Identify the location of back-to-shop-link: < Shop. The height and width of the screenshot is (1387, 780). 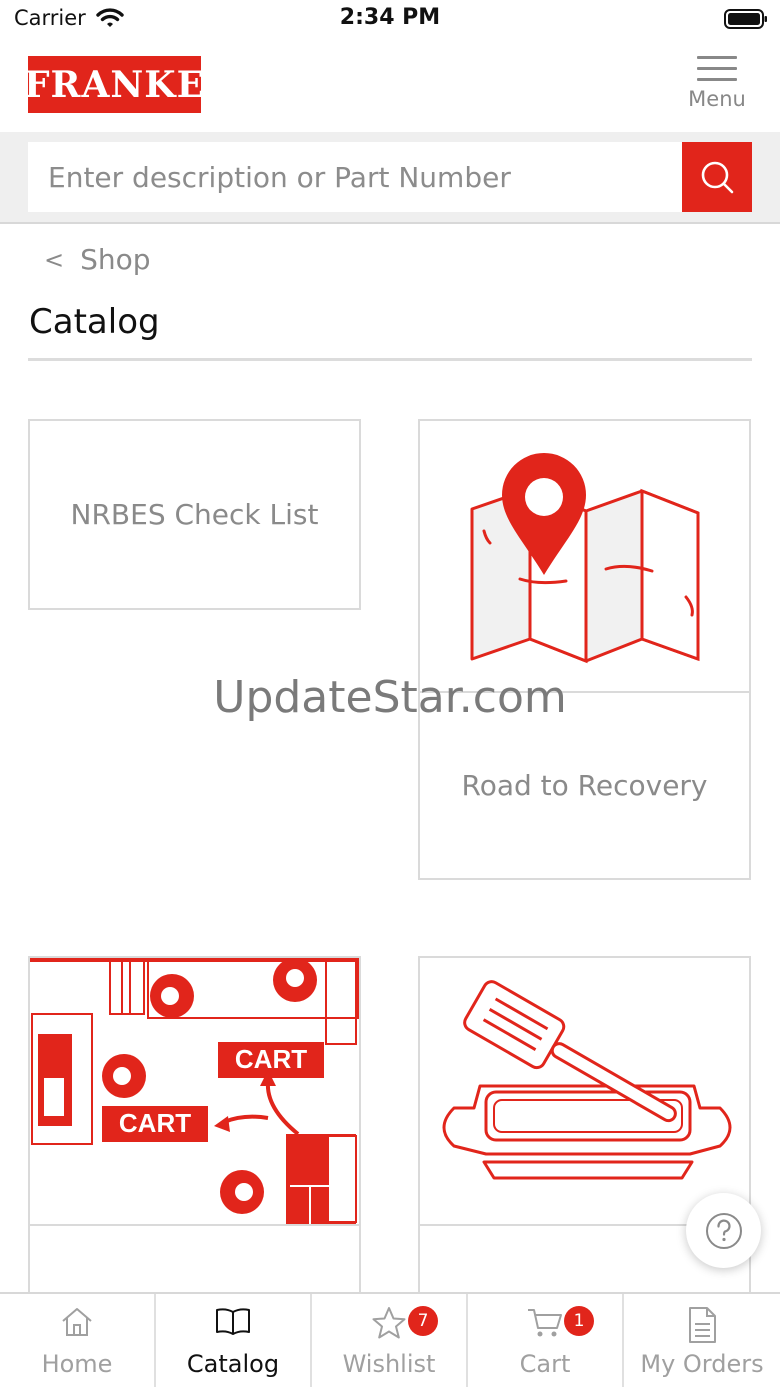
(97, 259).